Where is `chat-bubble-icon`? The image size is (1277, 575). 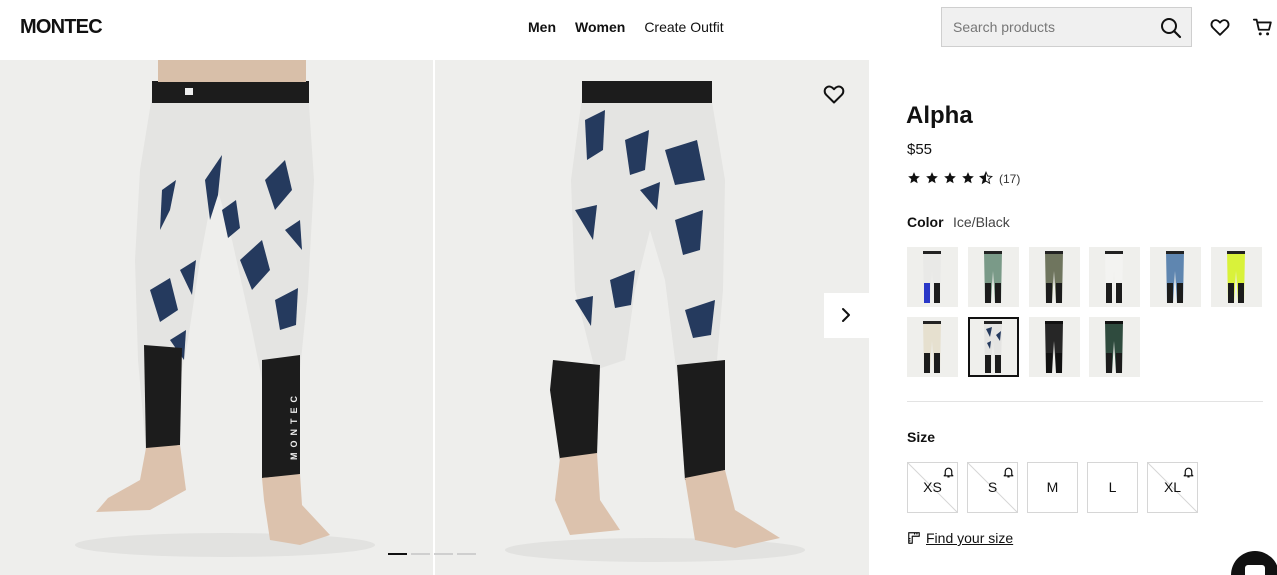
chat-bubble-icon is located at coordinates (1255, 570).